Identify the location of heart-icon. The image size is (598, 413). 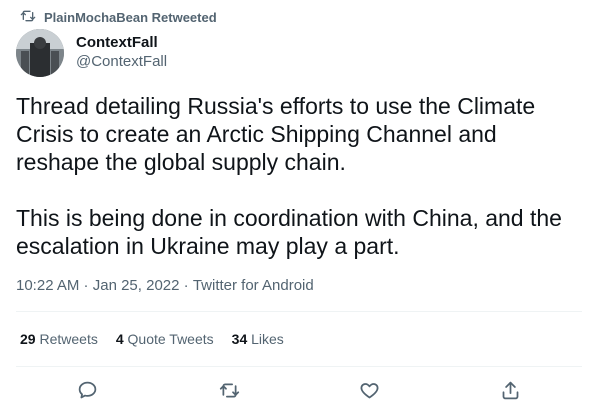
(369, 390).